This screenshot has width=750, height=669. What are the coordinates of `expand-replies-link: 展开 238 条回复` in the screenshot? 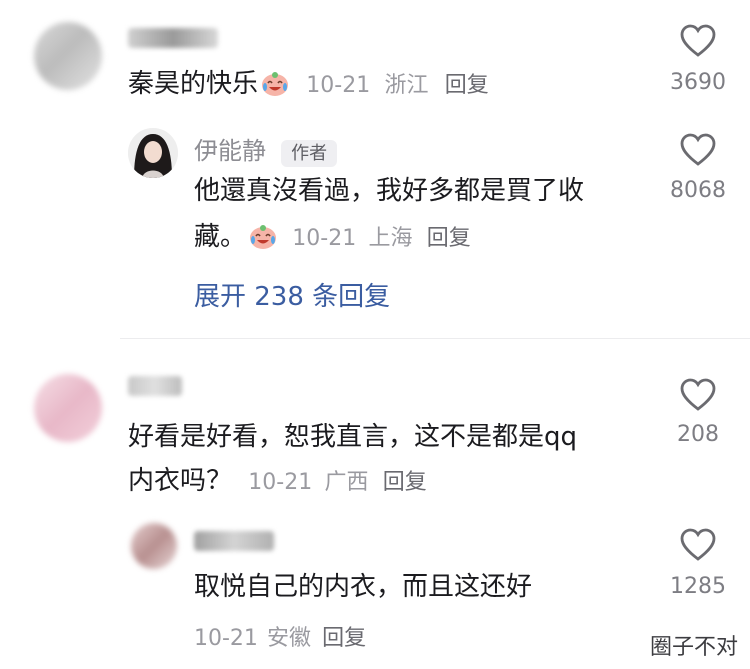 It's located at (292, 294).